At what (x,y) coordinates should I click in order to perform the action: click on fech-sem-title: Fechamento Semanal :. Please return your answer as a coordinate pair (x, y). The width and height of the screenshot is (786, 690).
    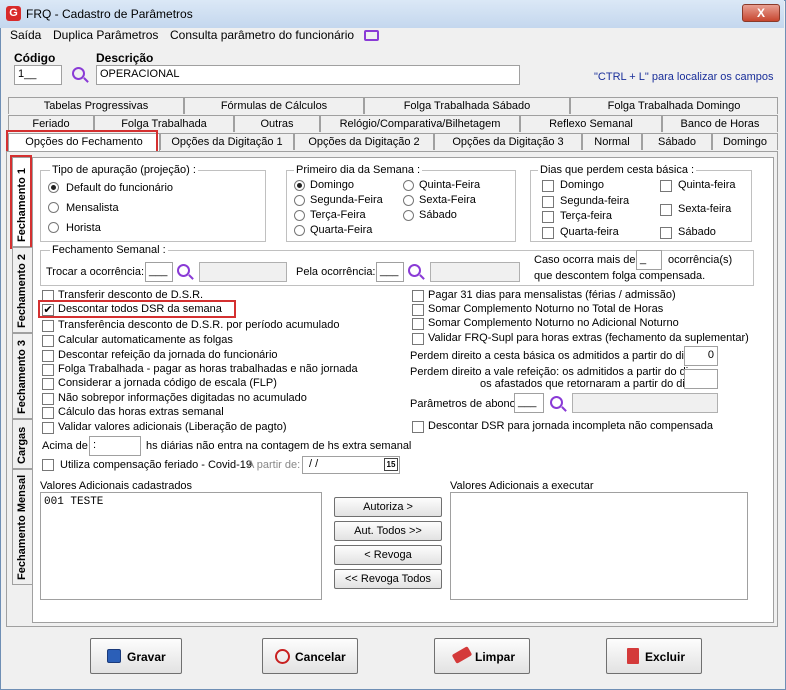
    Looking at the image, I should click on (109, 250).